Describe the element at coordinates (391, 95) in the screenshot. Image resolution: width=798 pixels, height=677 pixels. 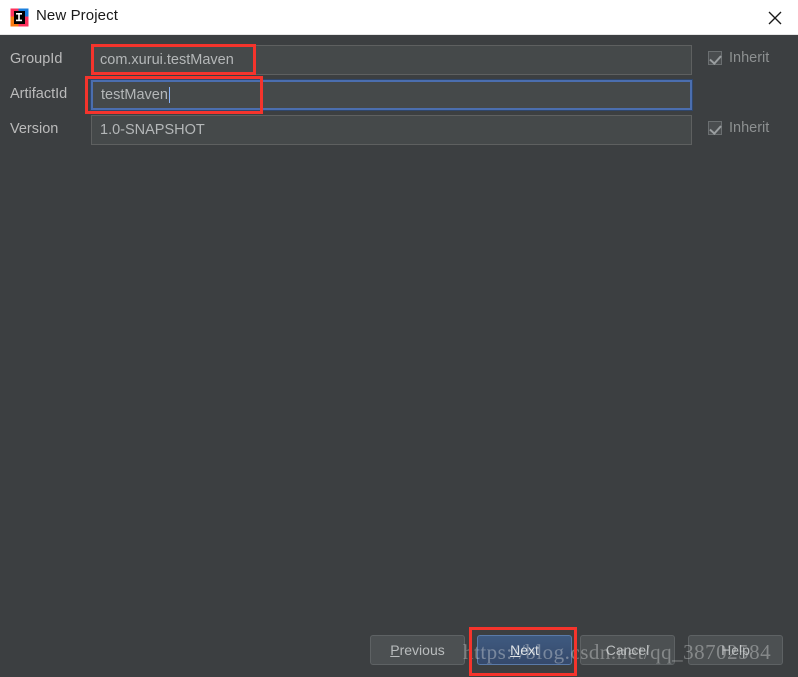
I see `artifactid-input: testMaven` at that location.